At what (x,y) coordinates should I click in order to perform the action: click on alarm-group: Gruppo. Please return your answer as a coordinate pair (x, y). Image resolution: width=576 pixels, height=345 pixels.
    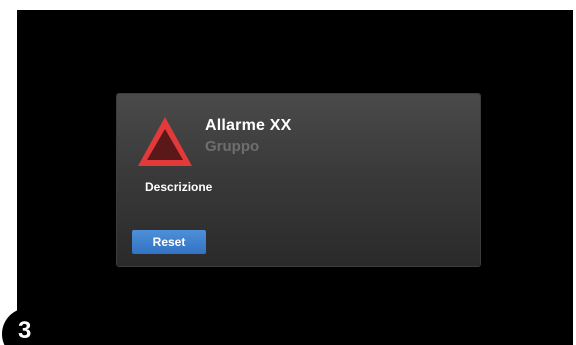
    Looking at the image, I should click on (232, 146).